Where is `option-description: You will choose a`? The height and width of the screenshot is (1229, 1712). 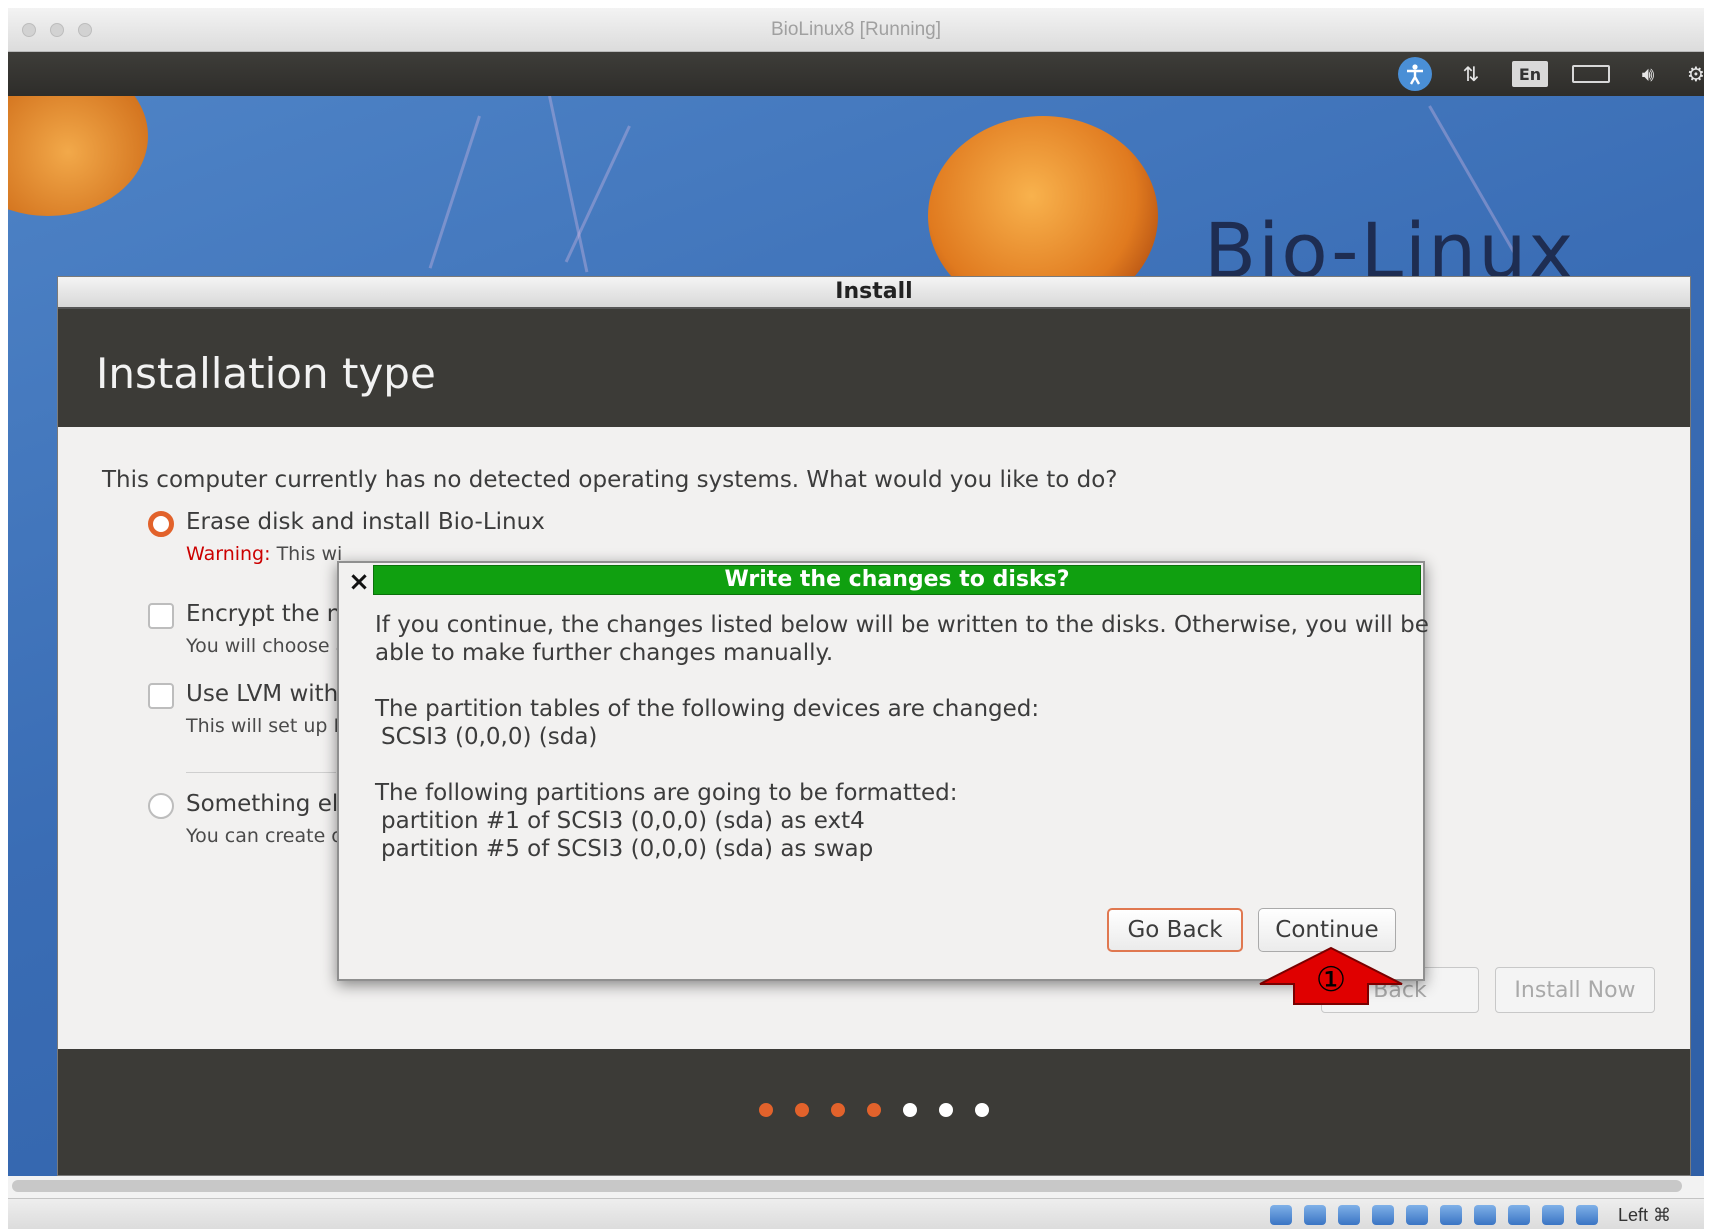
option-description: You will choose a is located at coordinates (267, 646).